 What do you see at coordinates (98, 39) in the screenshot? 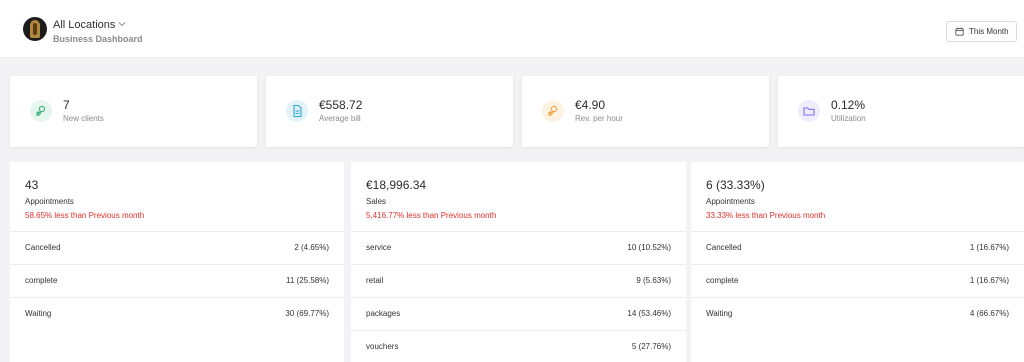
I see `page-subtitle: Business Dashboard` at bounding box center [98, 39].